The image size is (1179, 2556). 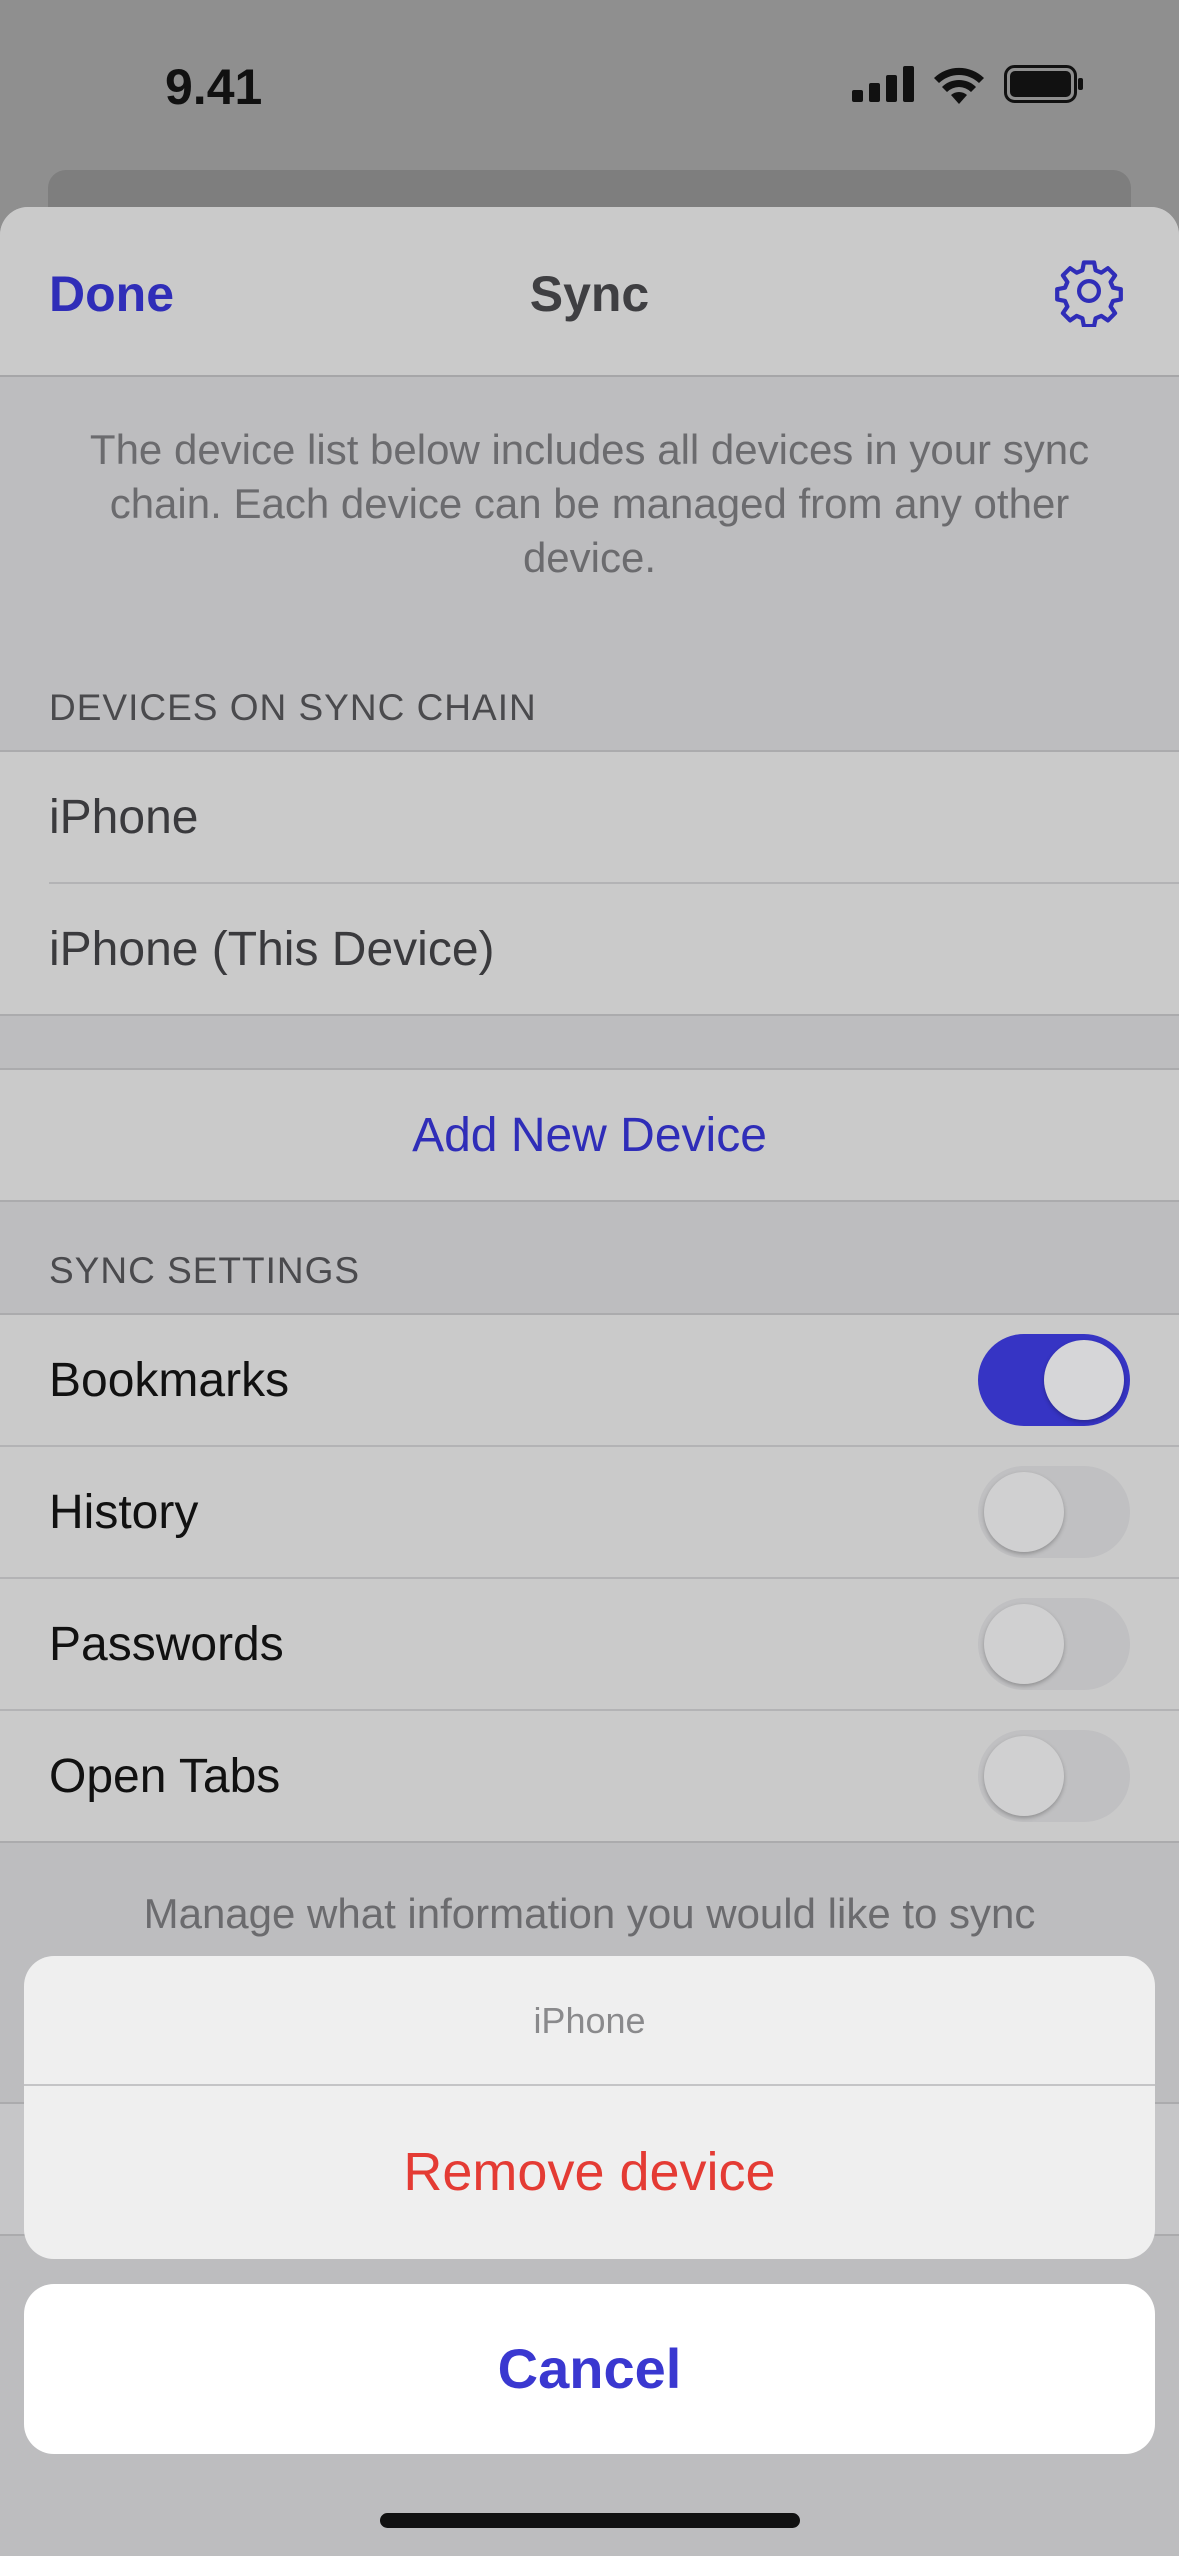 I want to click on wifi-icon, so click(x=959, y=85).